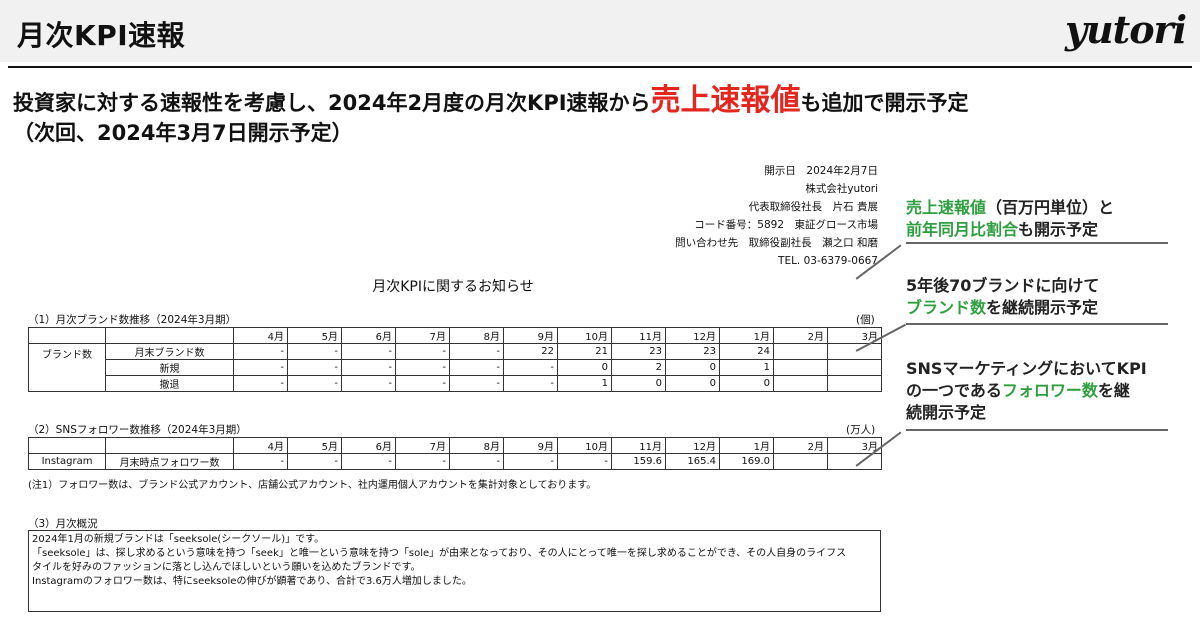  I want to click on yutori-logo: yutori, so click(1125, 29).